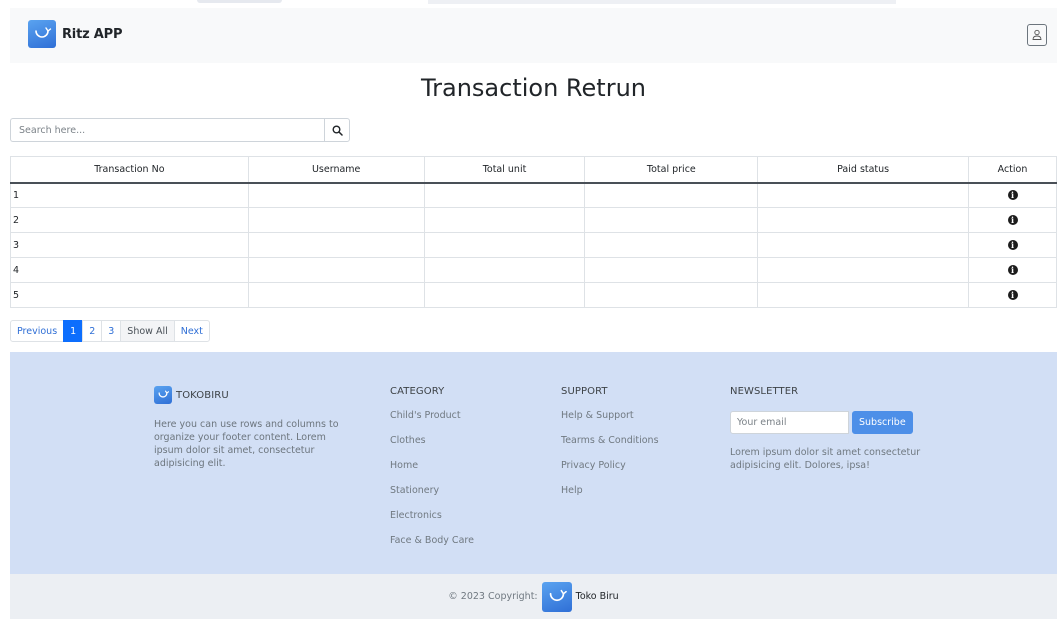 The image size is (1057, 619). Describe the element at coordinates (129, 170) in the screenshot. I see `column-header-transaction-no: Transaction No` at that location.